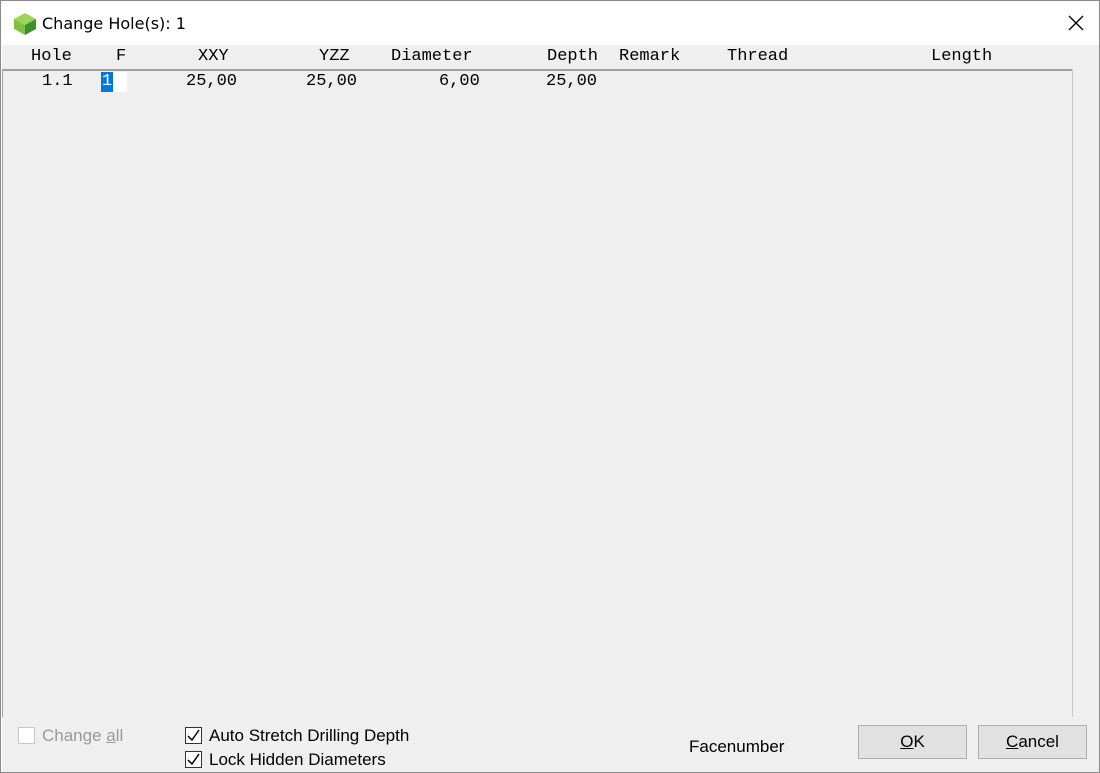  What do you see at coordinates (737, 746) in the screenshot?
I see `status-facenumber: Facenumber` at bounding box center [737, 746].